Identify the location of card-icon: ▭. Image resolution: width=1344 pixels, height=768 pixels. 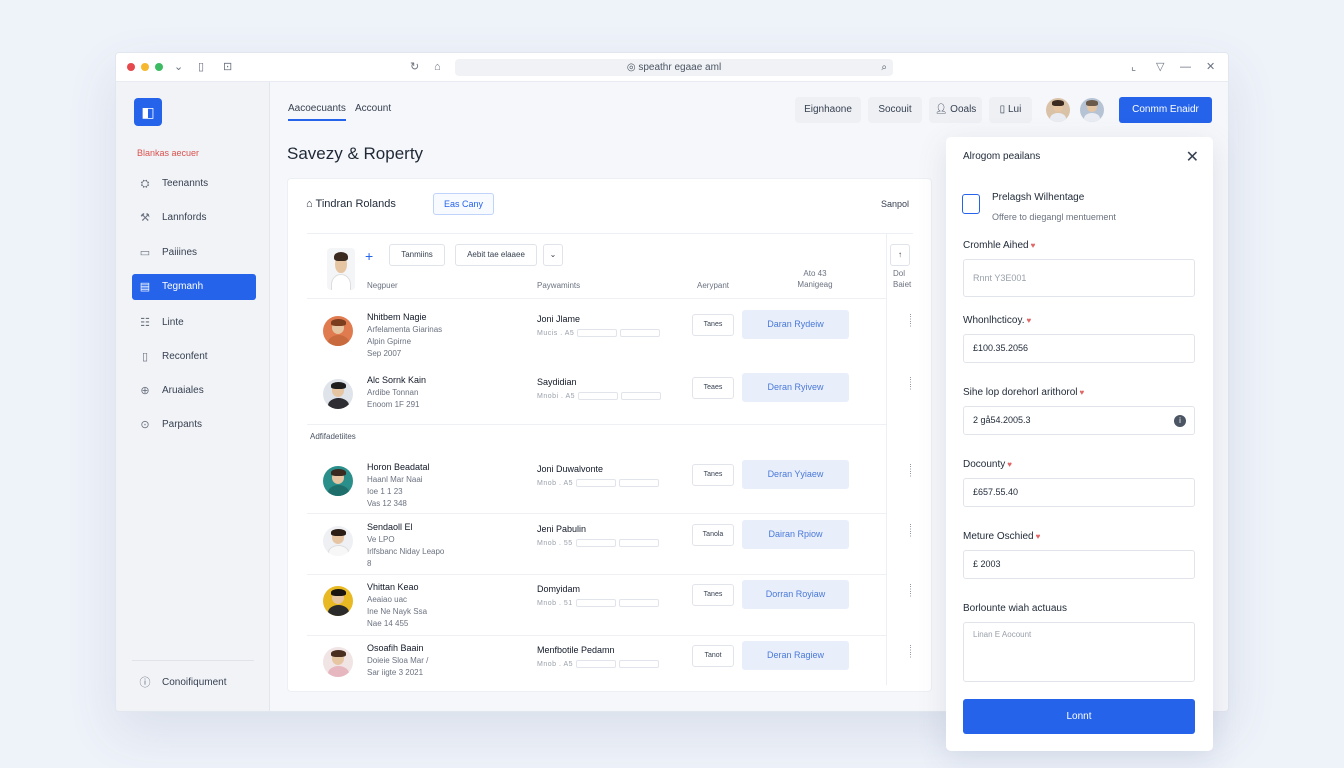
(145, 253).